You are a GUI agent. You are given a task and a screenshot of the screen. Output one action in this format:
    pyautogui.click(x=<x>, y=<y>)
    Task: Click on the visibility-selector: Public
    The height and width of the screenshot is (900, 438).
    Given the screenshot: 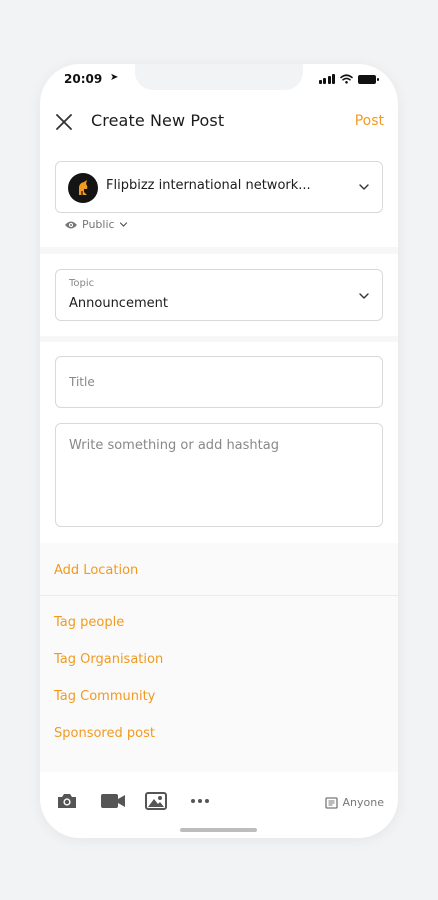 What is the action you would take?
    pyautogui.click(x=96, y=224)
    